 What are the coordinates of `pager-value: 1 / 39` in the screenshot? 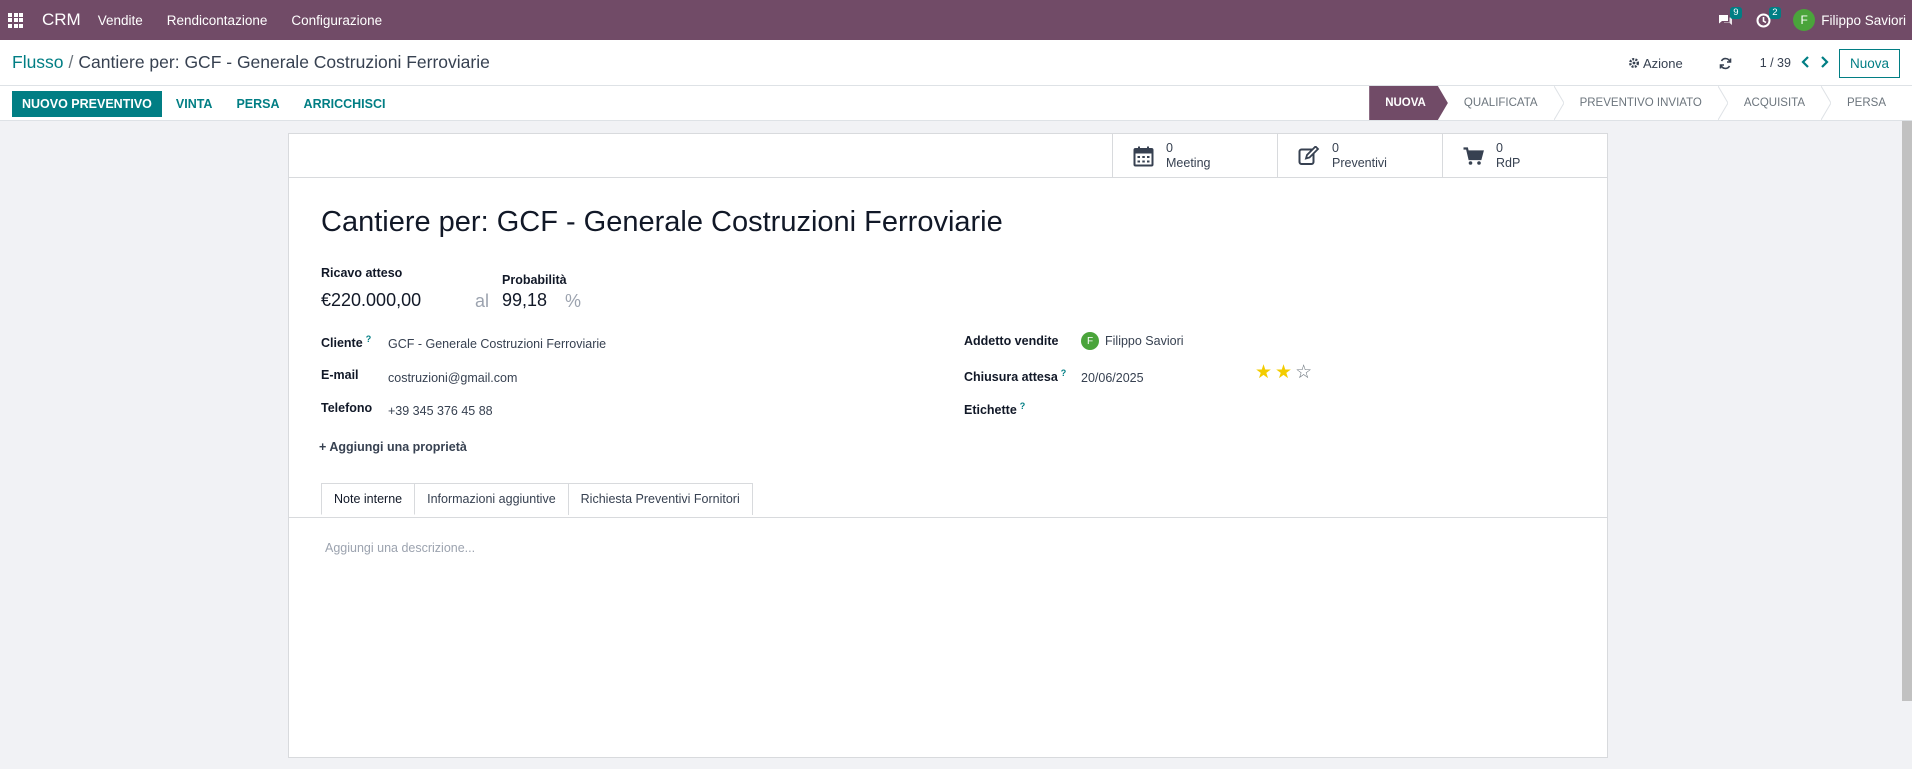 It's located at (1775, 63).